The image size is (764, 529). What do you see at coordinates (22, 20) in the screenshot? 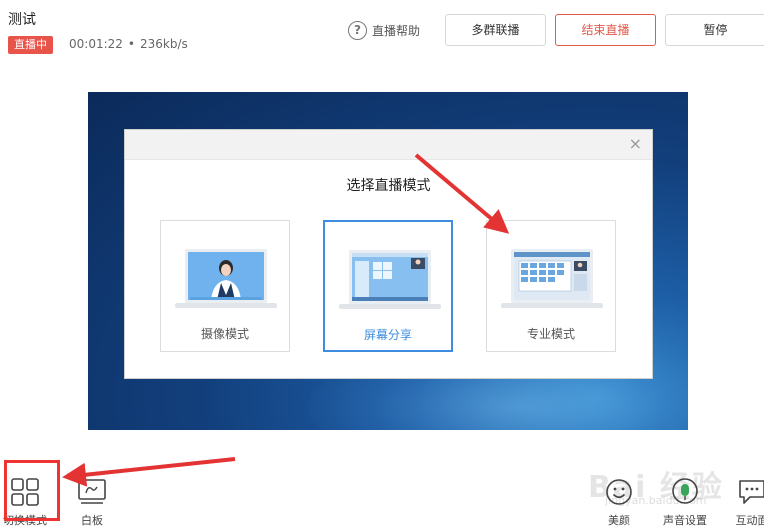
I see `page-title: 测试` at bounding box center [22, 20].